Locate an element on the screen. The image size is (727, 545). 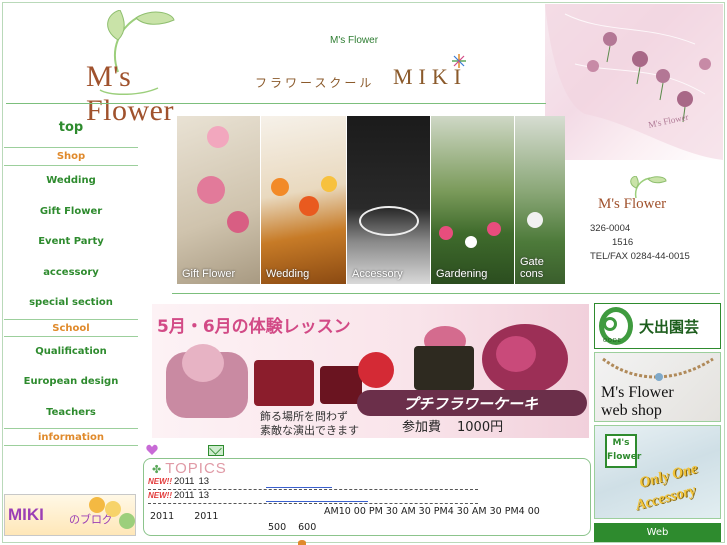
oode-banner: 大出園芸 OODE is located at coordinates (657, 326).